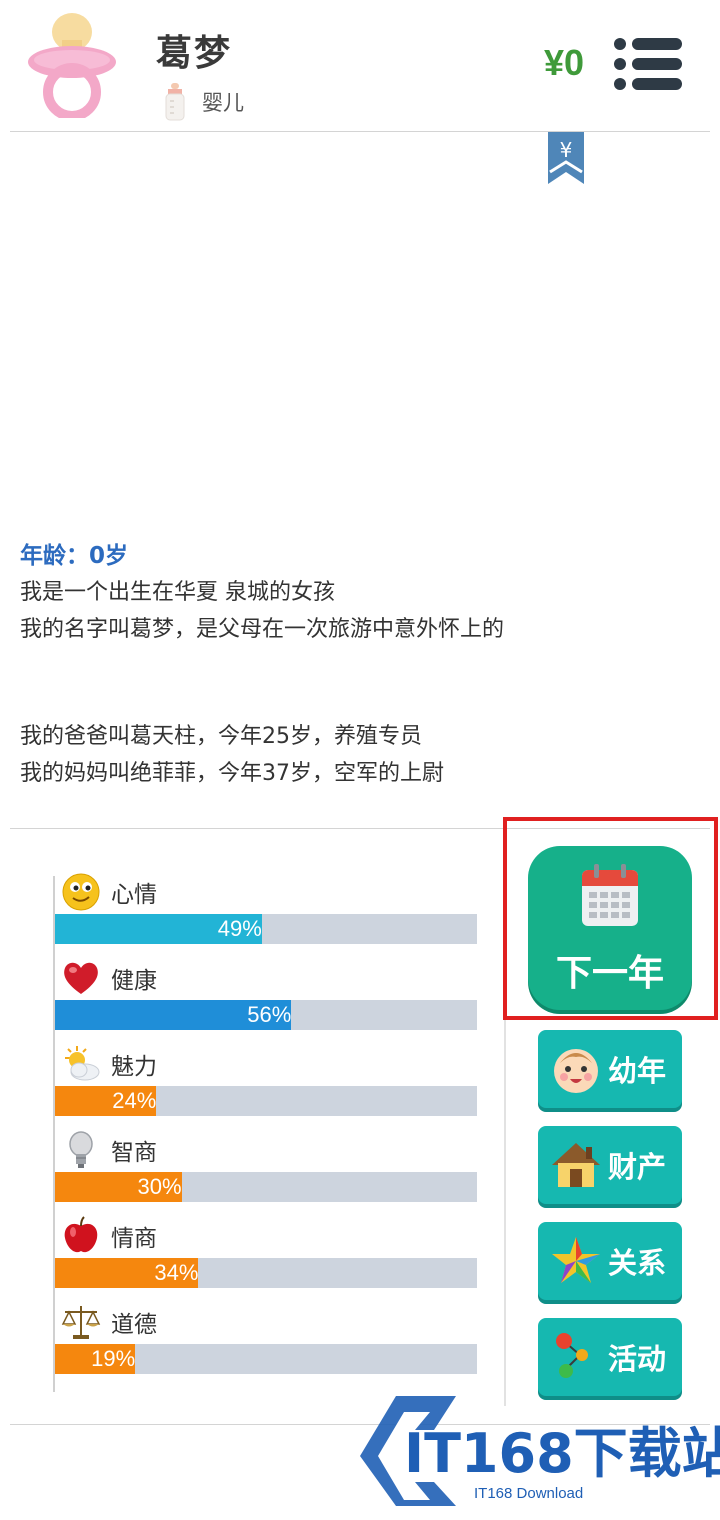 The image size is (720, 1520). Describe the element at coordinates (134, 981) in the screenshot. I see `stat-label: 健康` at that location.